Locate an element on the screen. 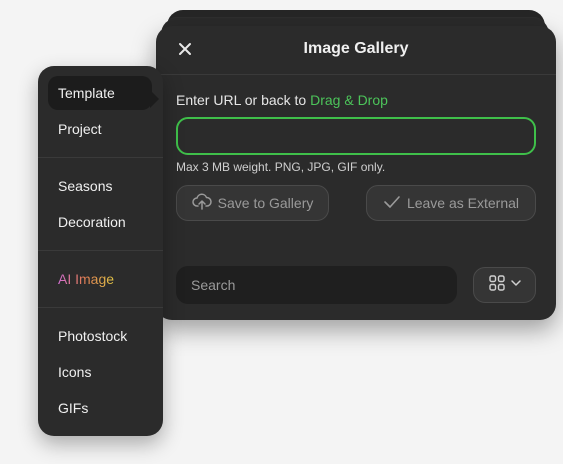 The width and height of the screenshot is (563, 464). leave-as-external-button: Leave as External is located at coordinates (451, 203).